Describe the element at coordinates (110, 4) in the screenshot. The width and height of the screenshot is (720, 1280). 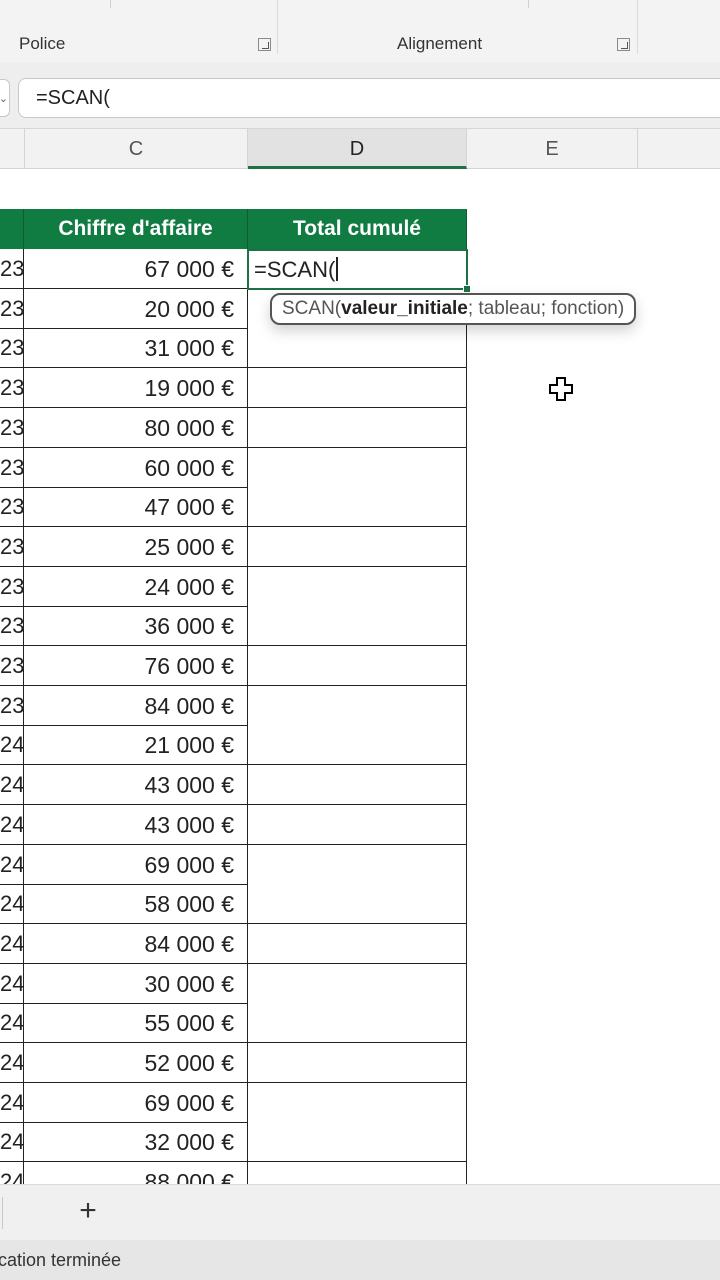
I see `ribbon-divider` at that location.